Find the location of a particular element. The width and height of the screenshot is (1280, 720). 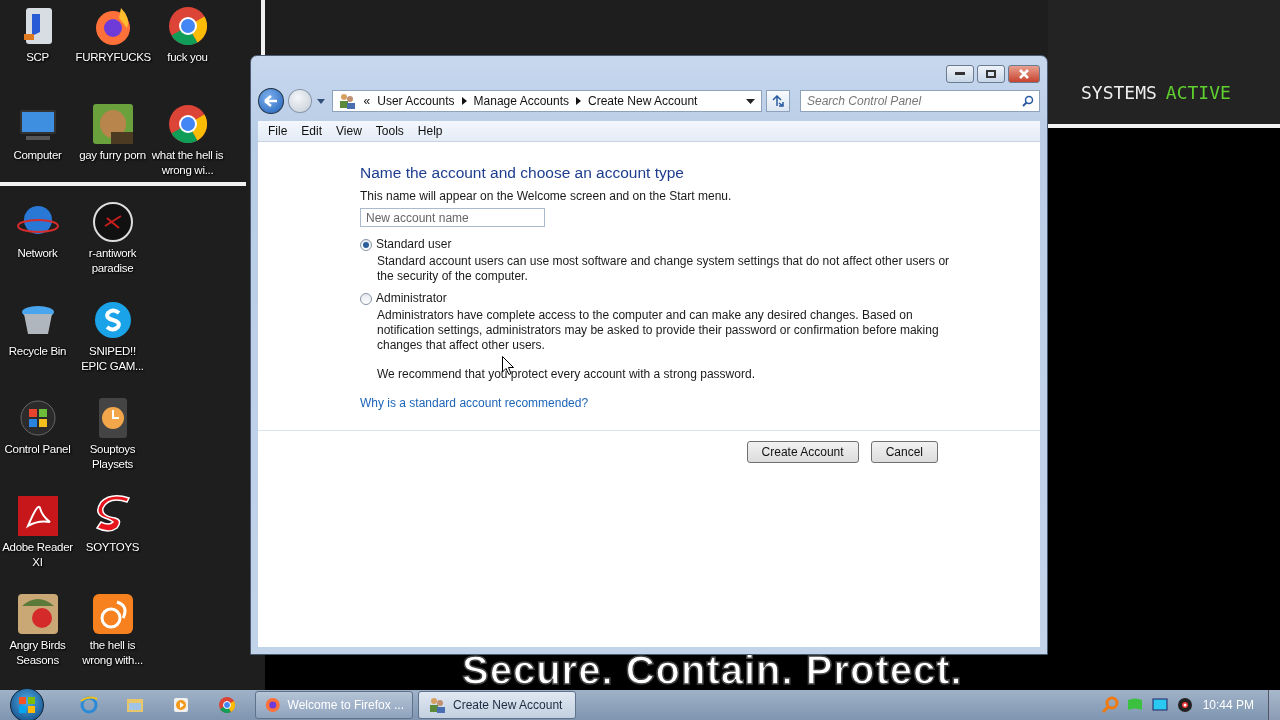

windows-logo-icon is located at coordinates (27, 705).